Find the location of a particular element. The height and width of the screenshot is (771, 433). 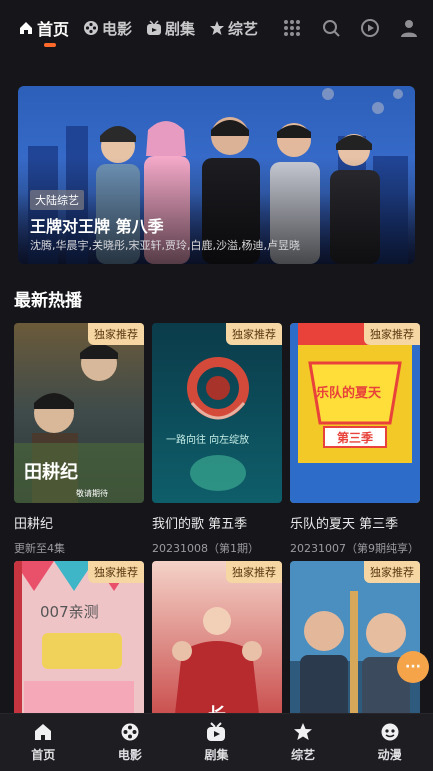

bottom-nav-label: 剧集 is located at coordinates (216, 755).